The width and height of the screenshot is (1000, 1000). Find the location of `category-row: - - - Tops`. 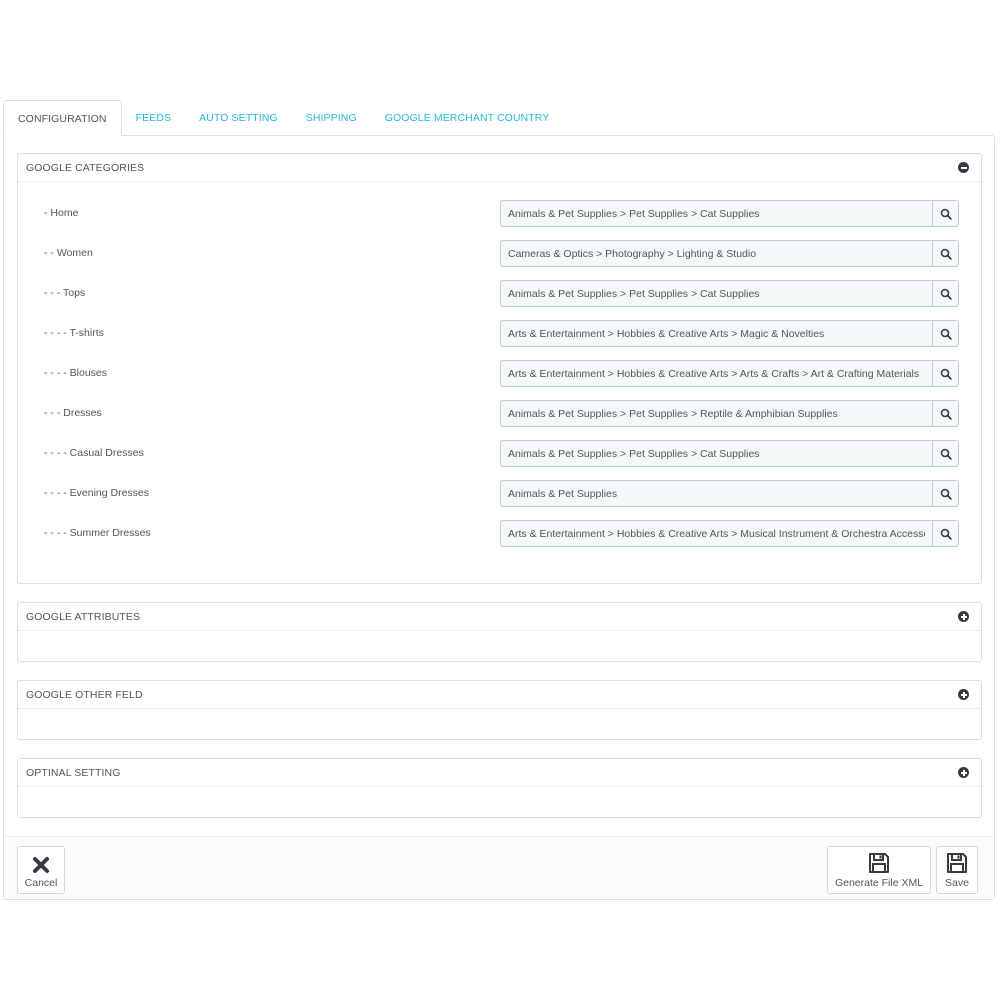

category-row: - - - Tops is located at coordinates (500, 297).